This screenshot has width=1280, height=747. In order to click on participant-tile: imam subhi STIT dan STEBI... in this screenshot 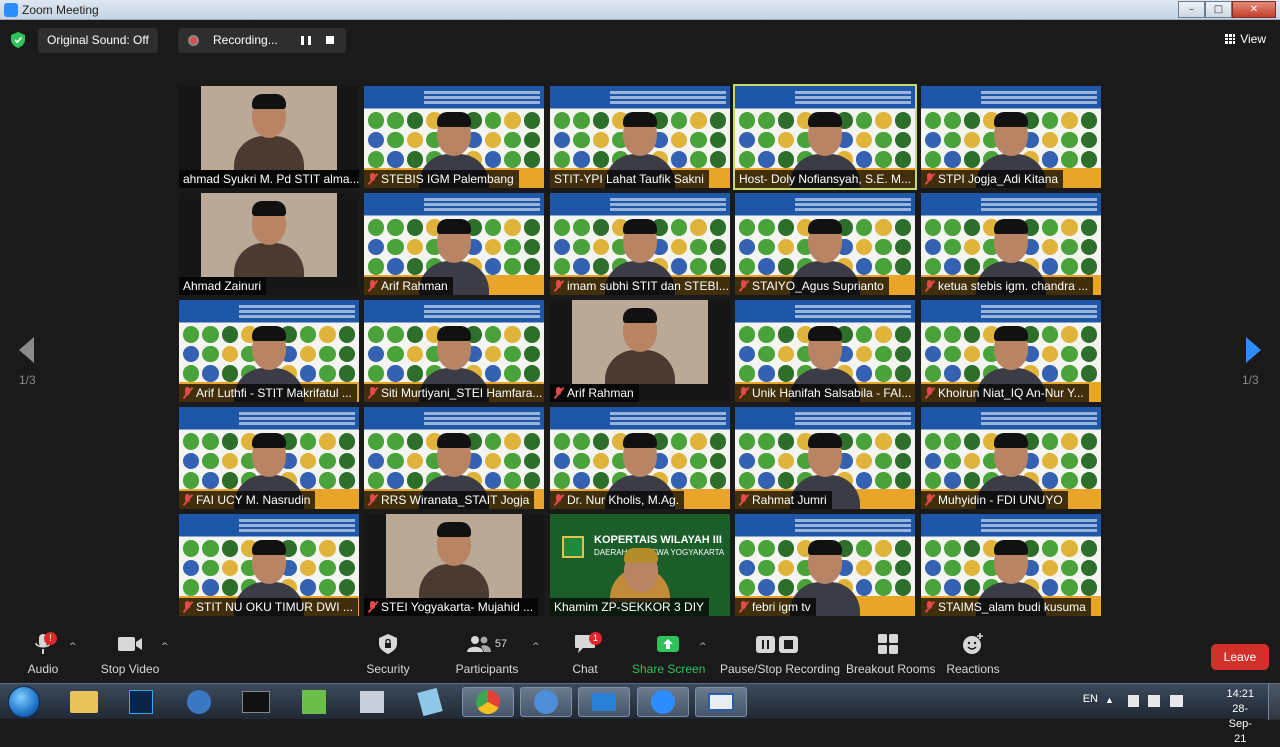, I will do `click(640, 244)`.